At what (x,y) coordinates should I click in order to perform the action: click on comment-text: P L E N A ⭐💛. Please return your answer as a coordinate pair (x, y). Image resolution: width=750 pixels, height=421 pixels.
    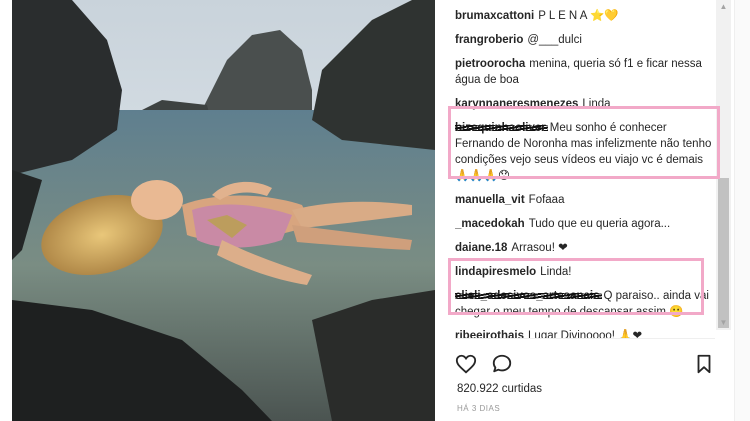
    Looking at the image, I should click on (578, 16).